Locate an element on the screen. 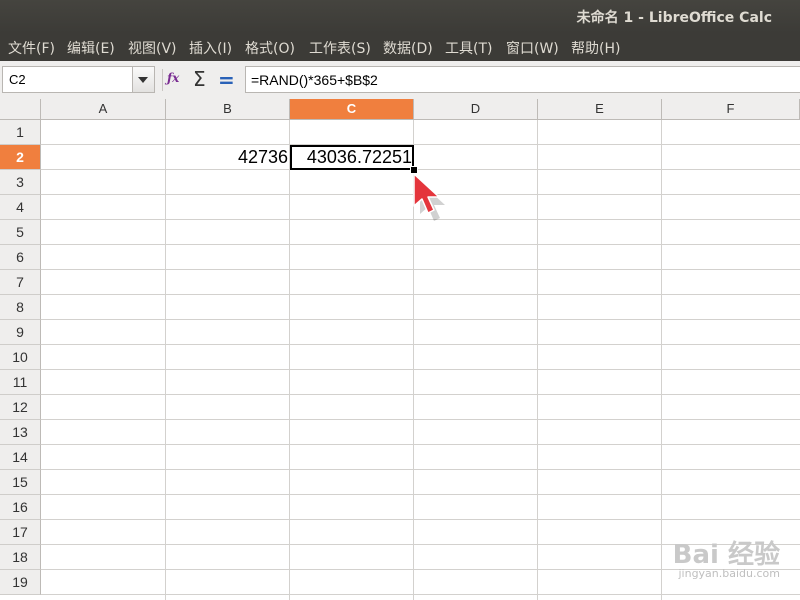 This screenshot has height=600, width=800. menu-sheet: 工作表(S) is located at coordinates (340, 48).